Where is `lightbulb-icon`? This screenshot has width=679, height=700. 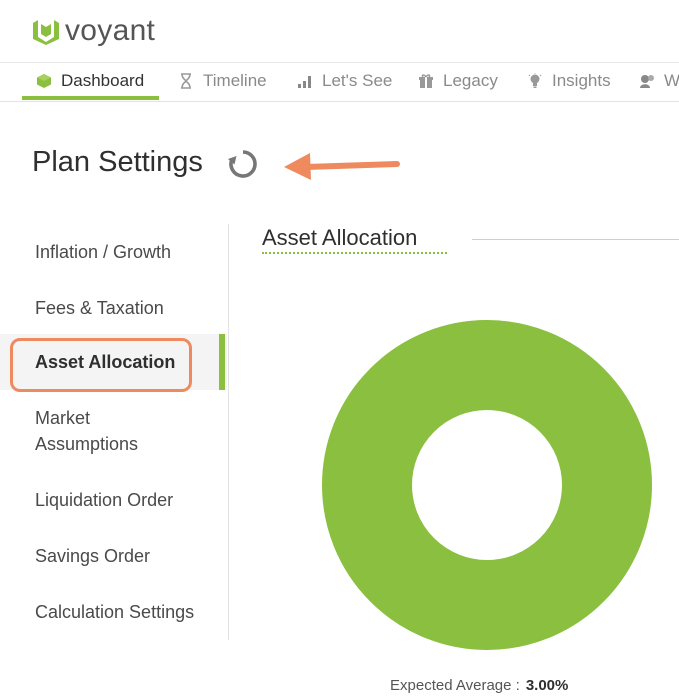 lightbulb-icon is located at coordinates (535, 81).